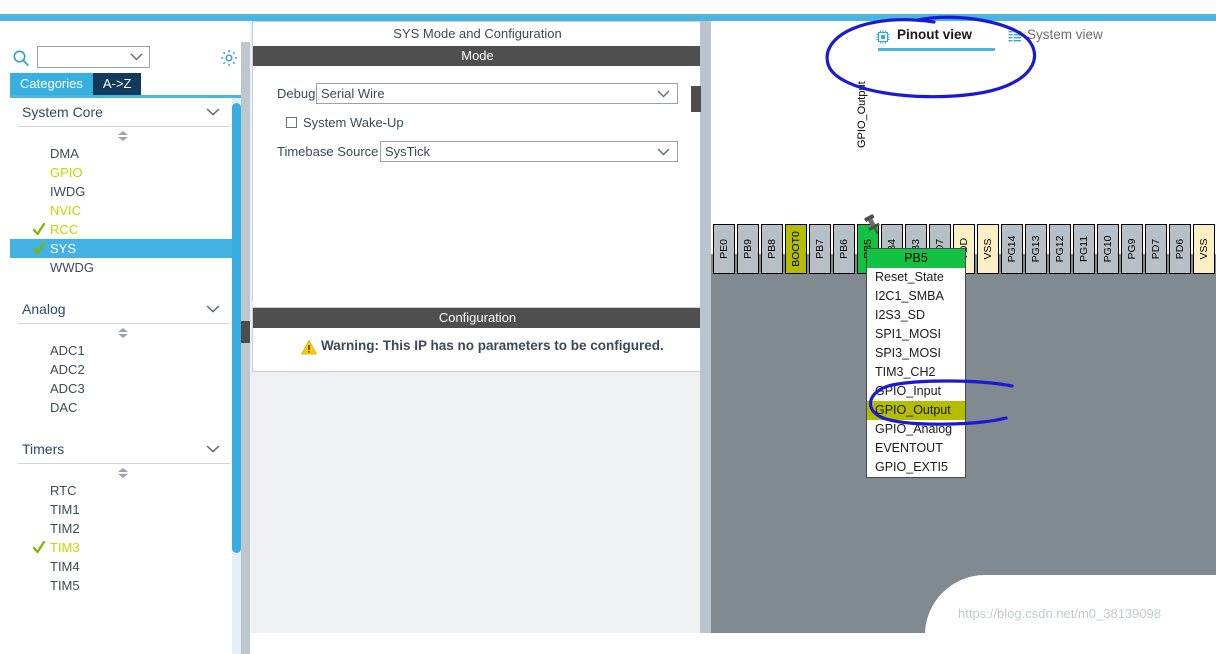 The height and width of the screenshot is (654, 1216). What do you see at coordinates (124, 407) in the screenshot?
I see `sidebar-item-dac: DAC` at bounding box center [124, 407].